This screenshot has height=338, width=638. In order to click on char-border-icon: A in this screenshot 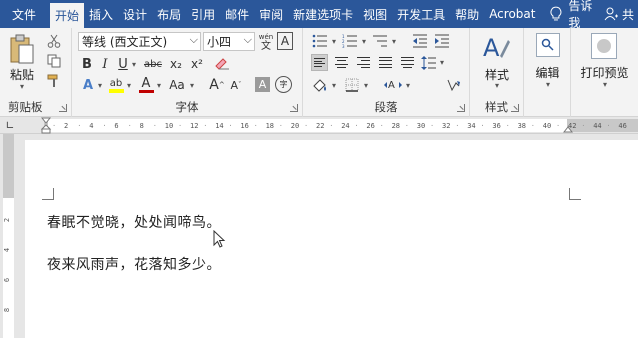, I will do `click(285, 41)`.